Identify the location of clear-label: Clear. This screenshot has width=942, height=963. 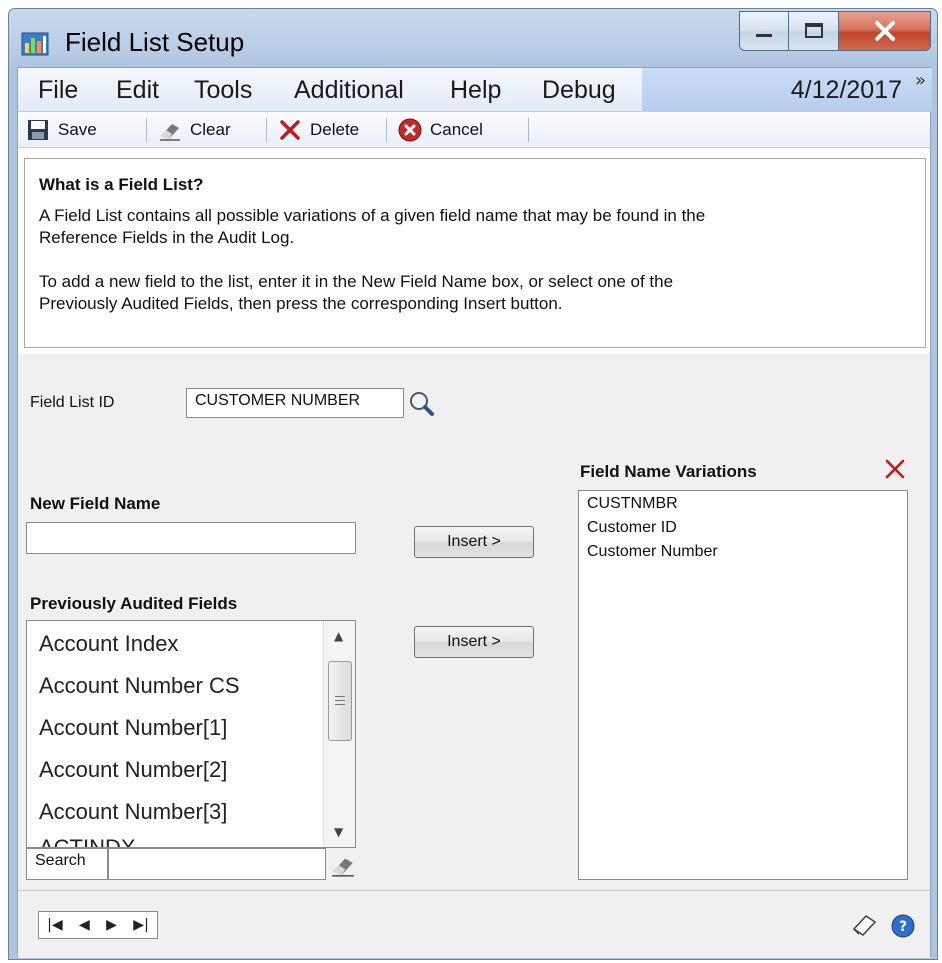
(210, 129).